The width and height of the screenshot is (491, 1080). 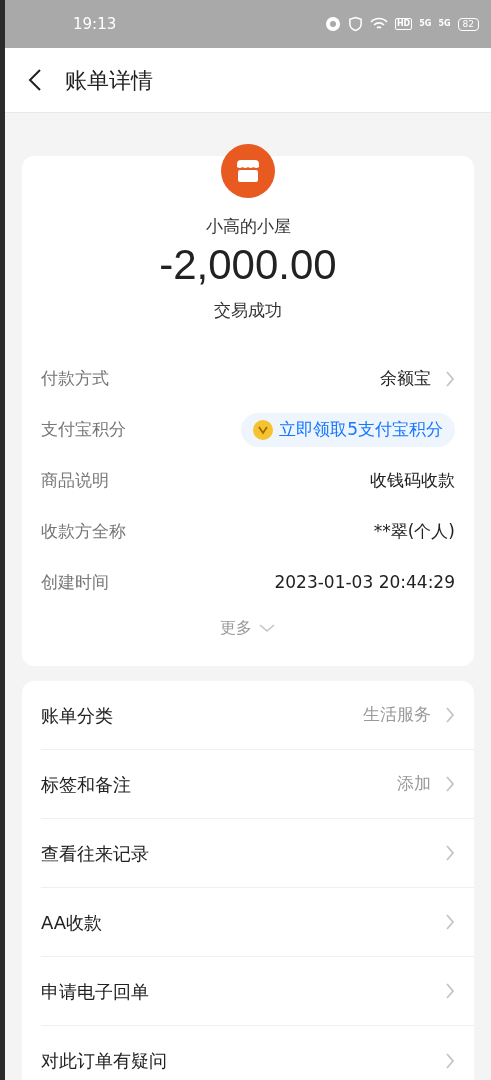 I want to click on battery-indicator: 82, so click(x=468, y=24).